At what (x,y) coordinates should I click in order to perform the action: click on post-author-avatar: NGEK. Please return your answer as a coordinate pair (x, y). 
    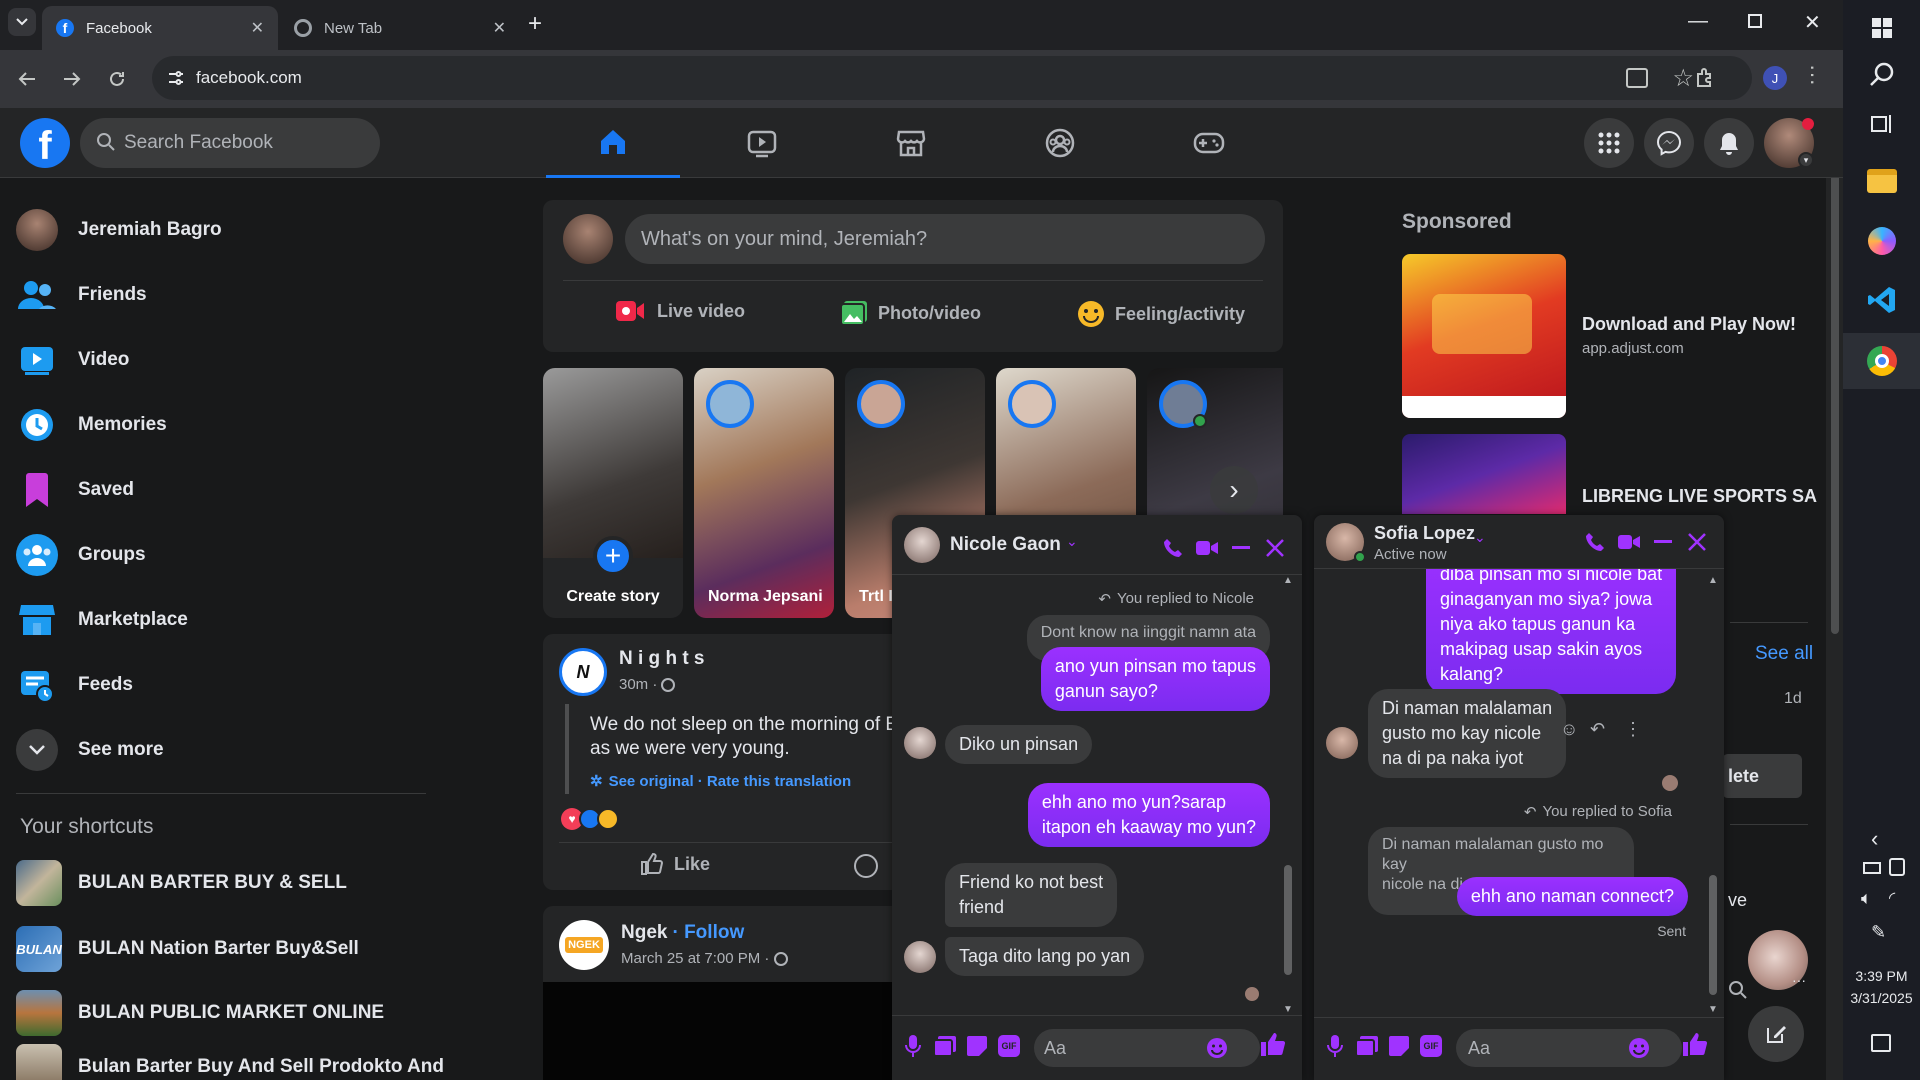
    Looking at the image, I should click on (584, 945).